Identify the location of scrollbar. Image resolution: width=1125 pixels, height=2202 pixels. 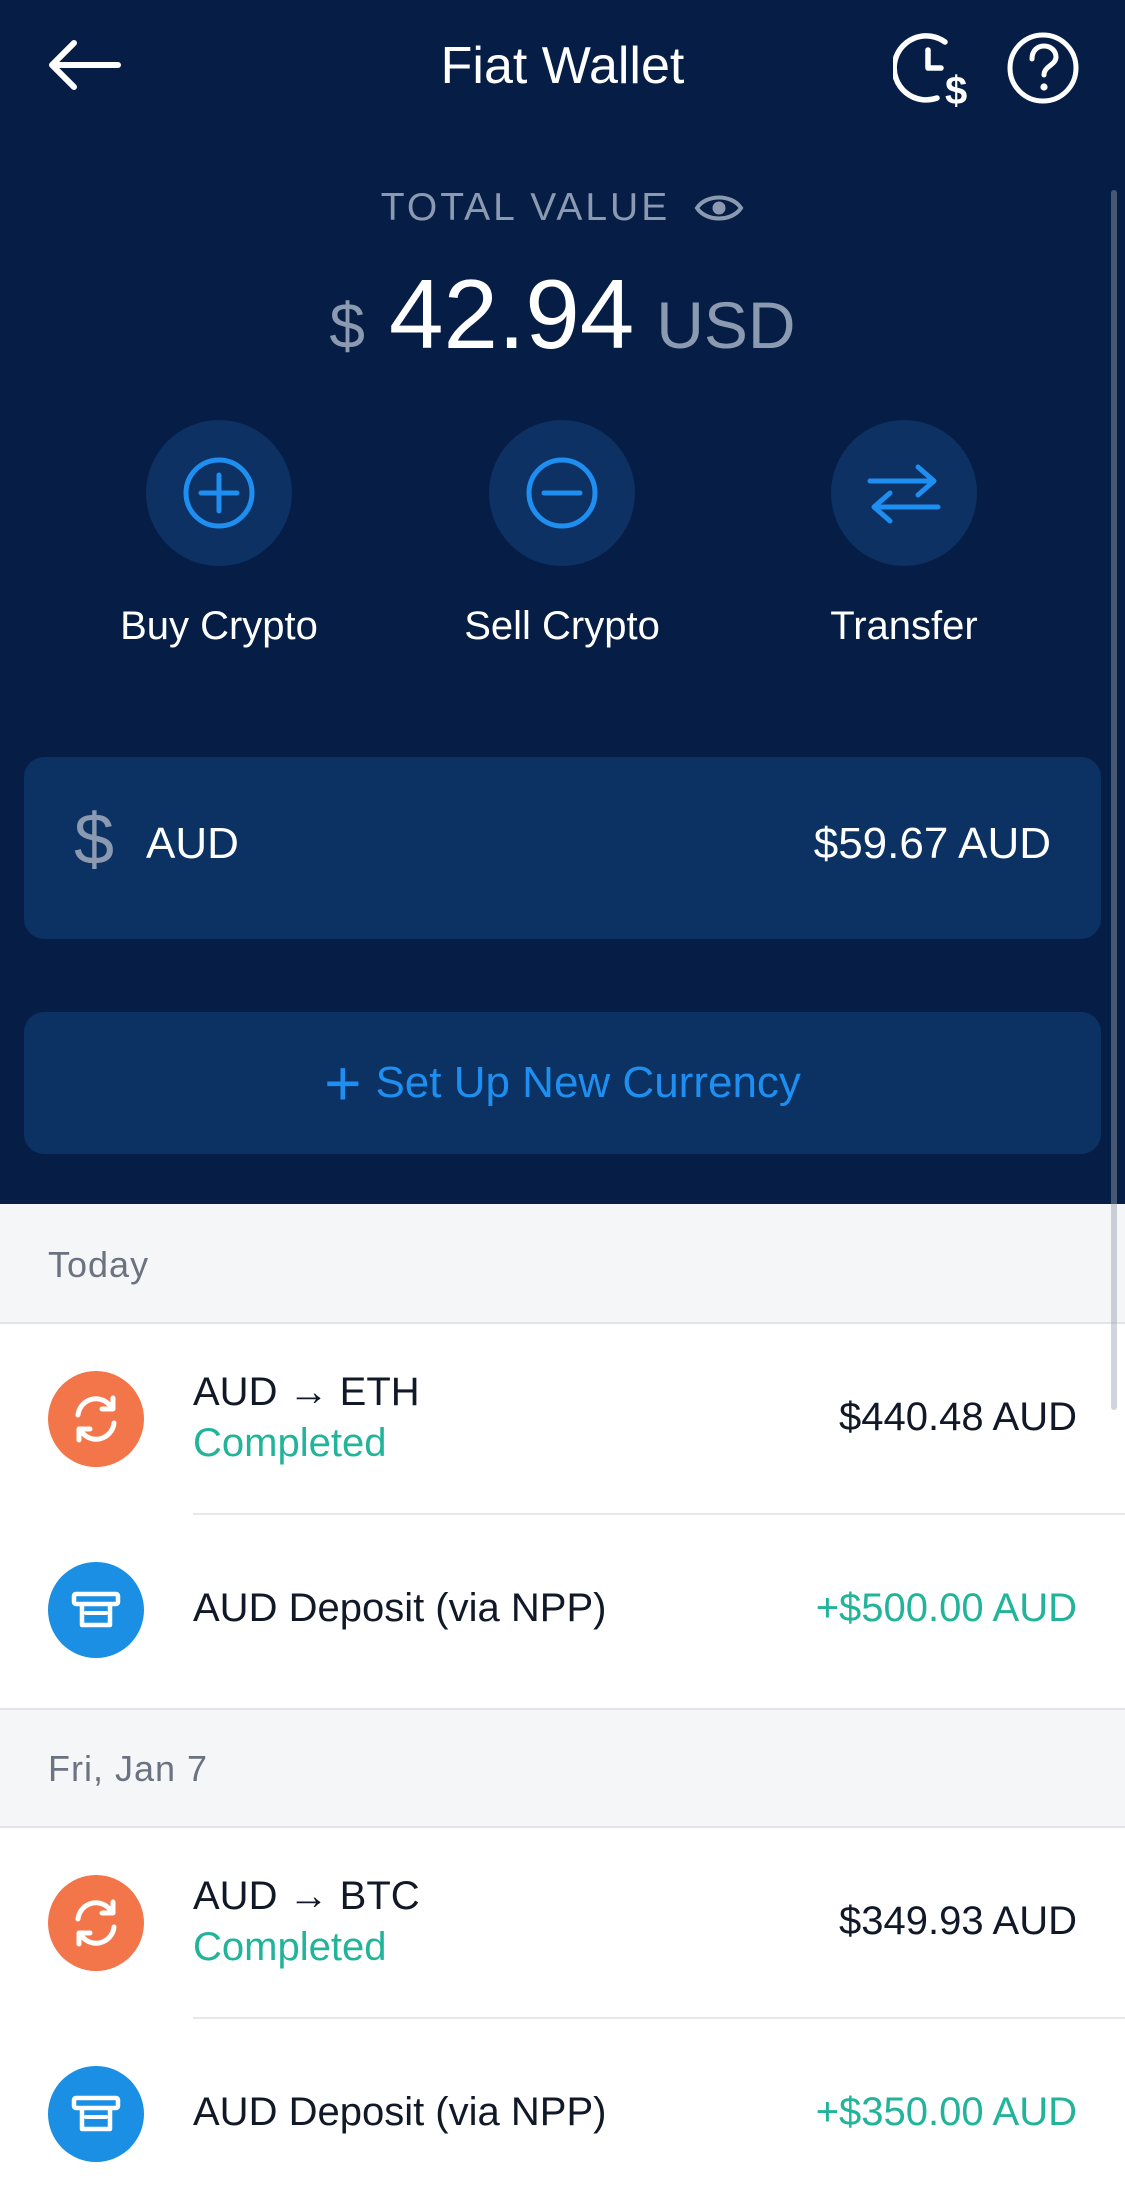
(1114, 800).